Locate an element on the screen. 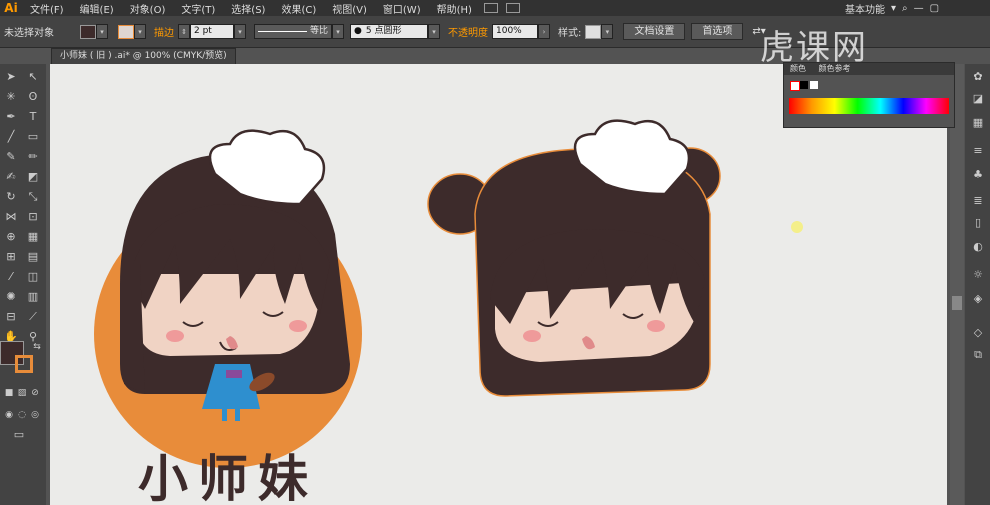 This screenshot has width=990, height=505. slice-tool-icon: ⟋ is located at coordinates (33, 317).